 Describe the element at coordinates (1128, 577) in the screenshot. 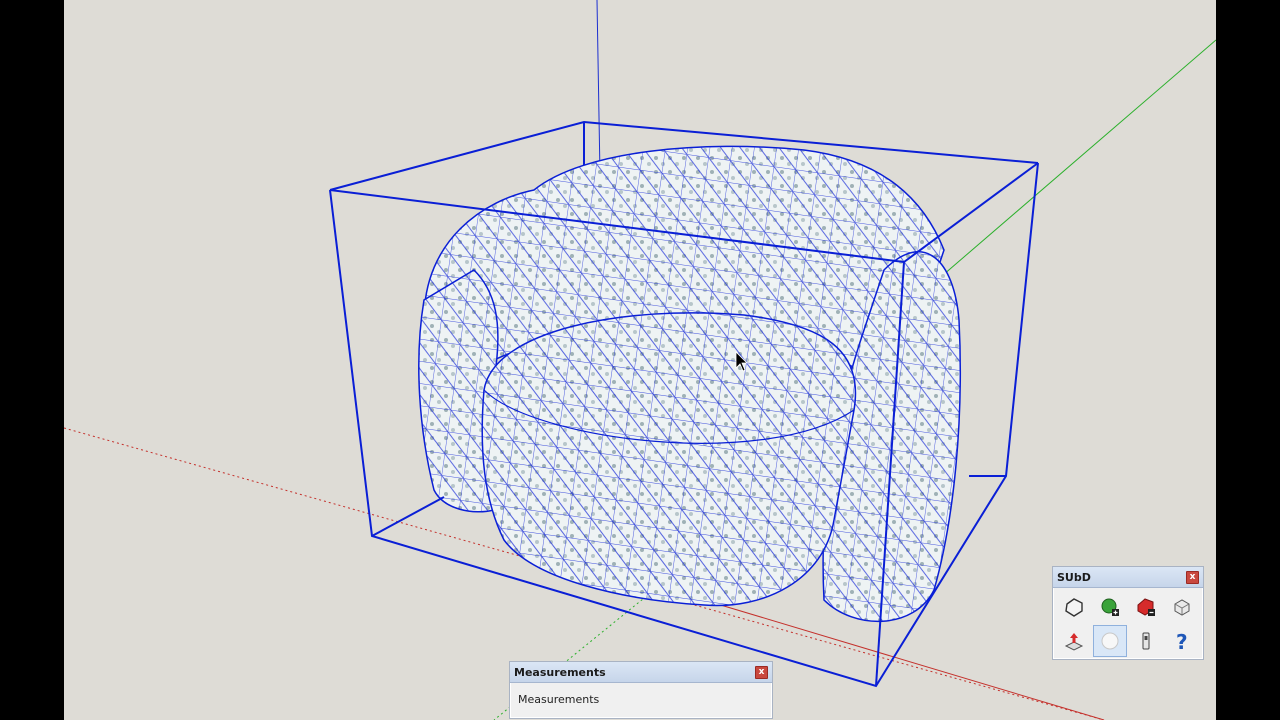

I see `subd-toolbar-titlebar: SUbD x` at that location.